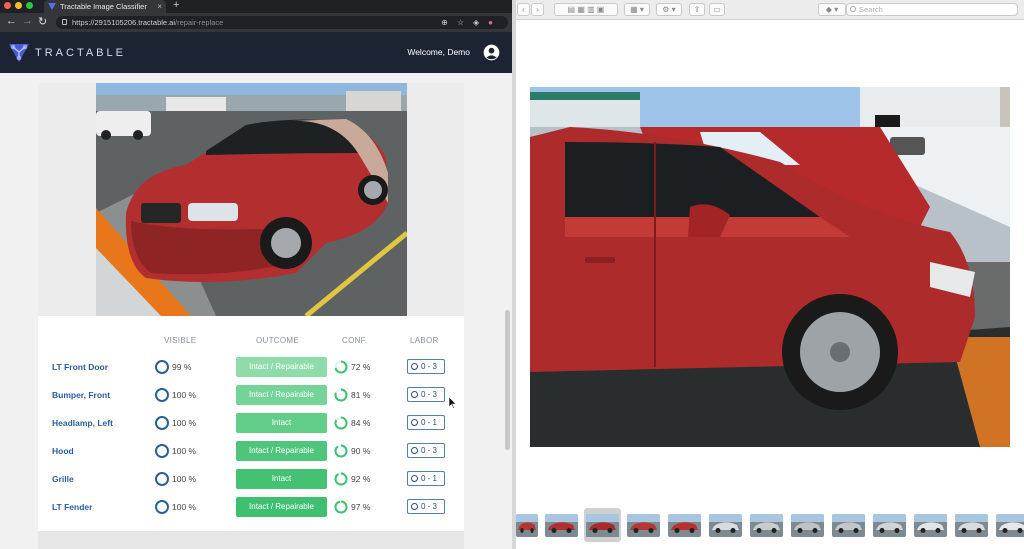 The width and height of the screenshot is (1024, 549). Describe the element at coordinates (449, 22) in the screenshot. I see `zoom-icon: ⊕` at that location.